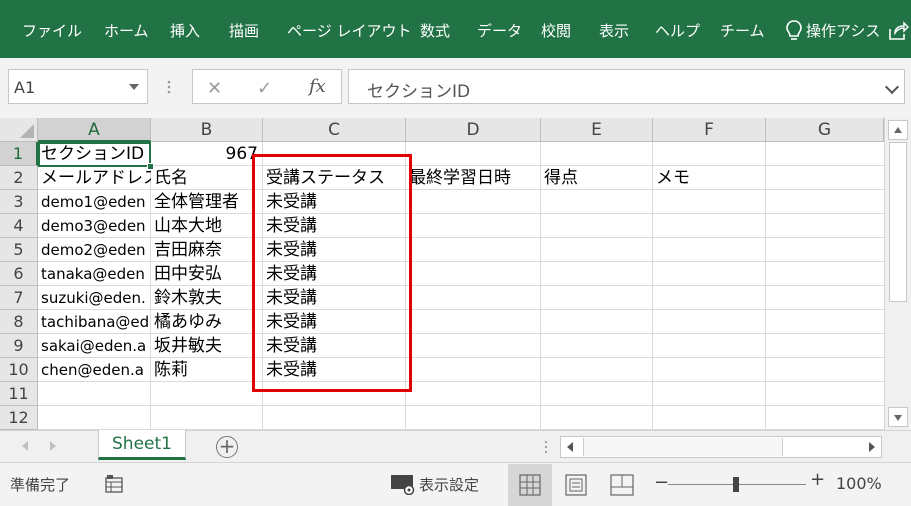 This screenshot has width=911, height=506. Describe the element at coordinates (206, 226) in the screenshot. I see `cell-name: 山本大地` at that location.